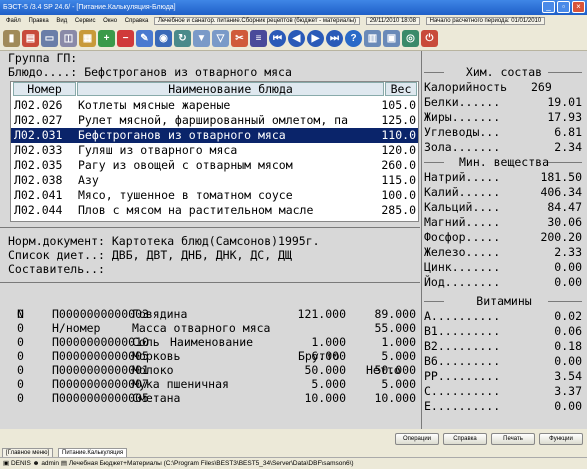 This screenshot has height=469, width=587. I want to click on status-user: DENIS, so click(20, 463).